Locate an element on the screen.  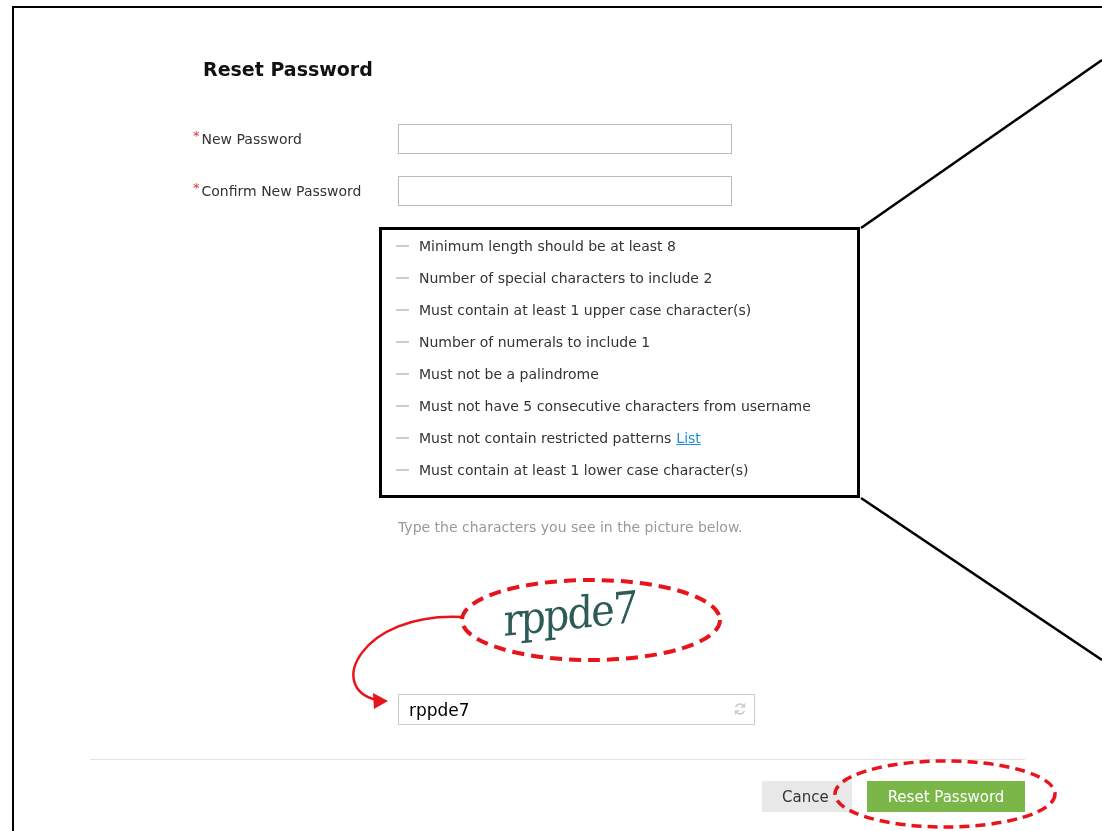
requirement-text: Number of special characters to include 2 is located at coordinates (566, 278).